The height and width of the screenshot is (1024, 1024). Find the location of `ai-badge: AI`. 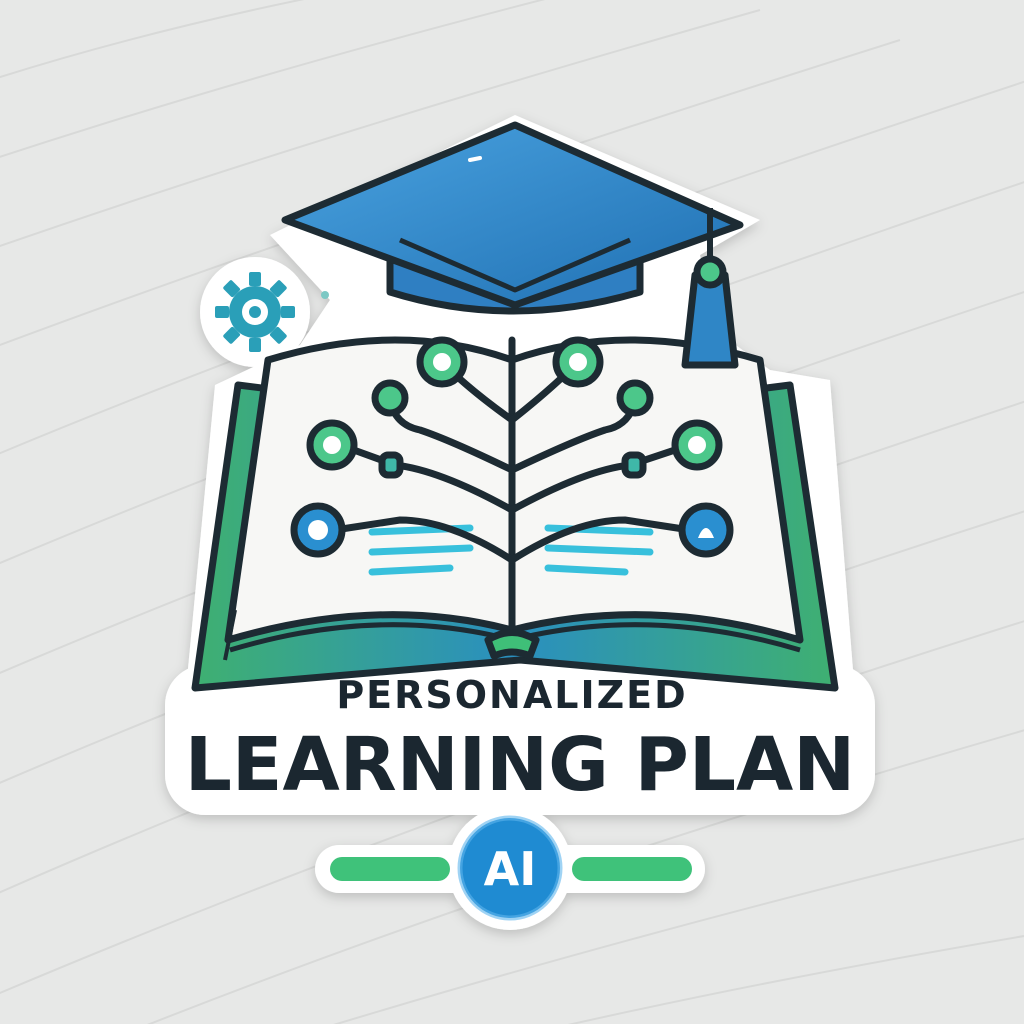

ai-badge: AI is located at coordinates (511, 868).